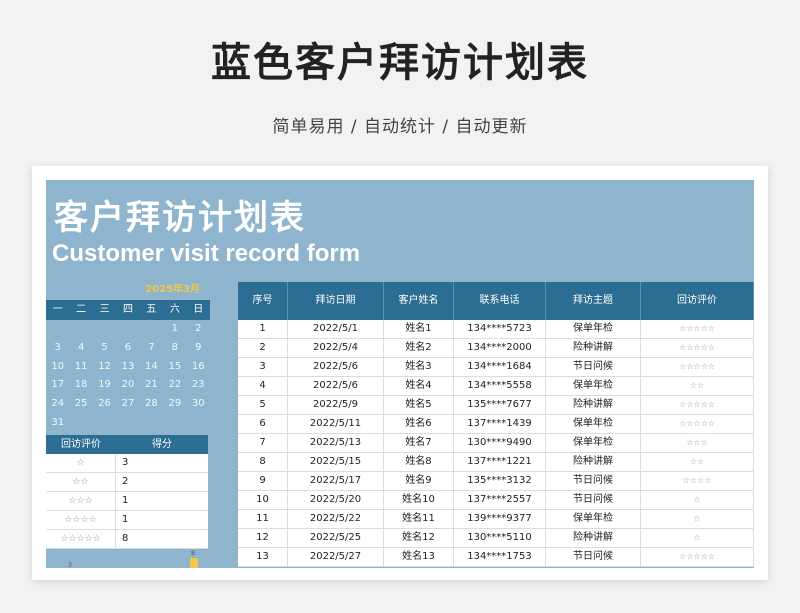  What do you see at coordinates (336, 424) in the screenshot?
I see `table-cell: 2022/5/11` at bounding box center [336, 424].